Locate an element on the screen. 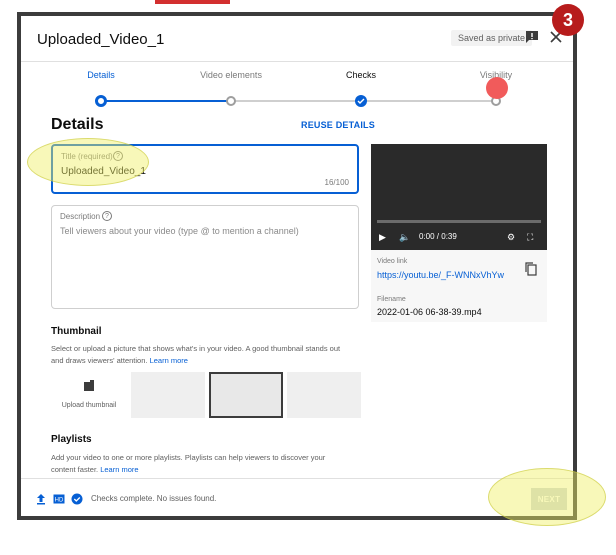  thumbnail-learn-more-link: Learn more is located at coordinates (169, 360).